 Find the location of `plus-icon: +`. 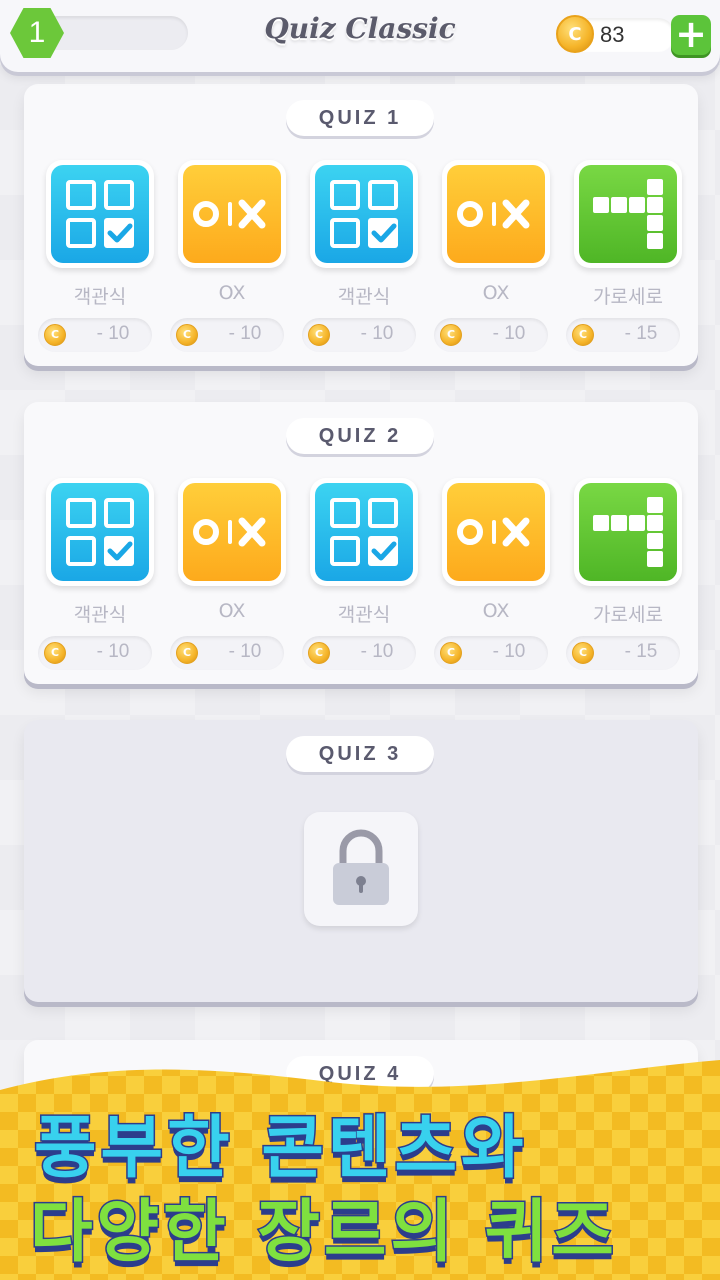

plus-icon: + is located at coordinates (691, 34).